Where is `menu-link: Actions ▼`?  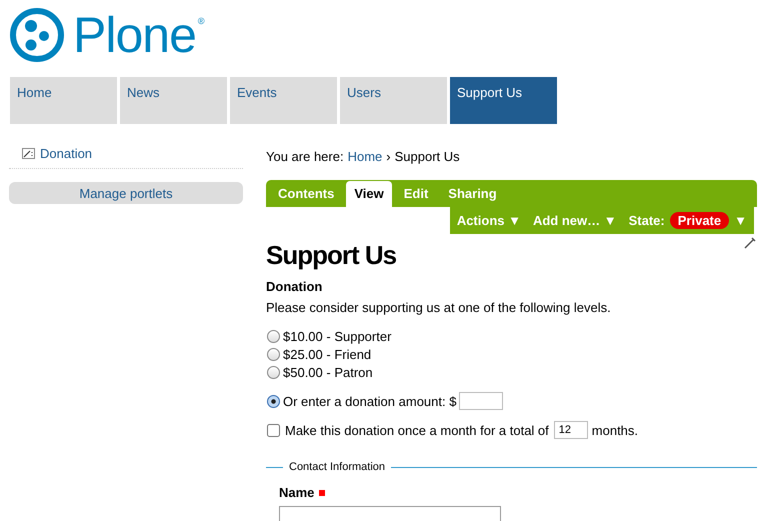
menu-link: Actions ▼ is located at coordinates (488, 220).